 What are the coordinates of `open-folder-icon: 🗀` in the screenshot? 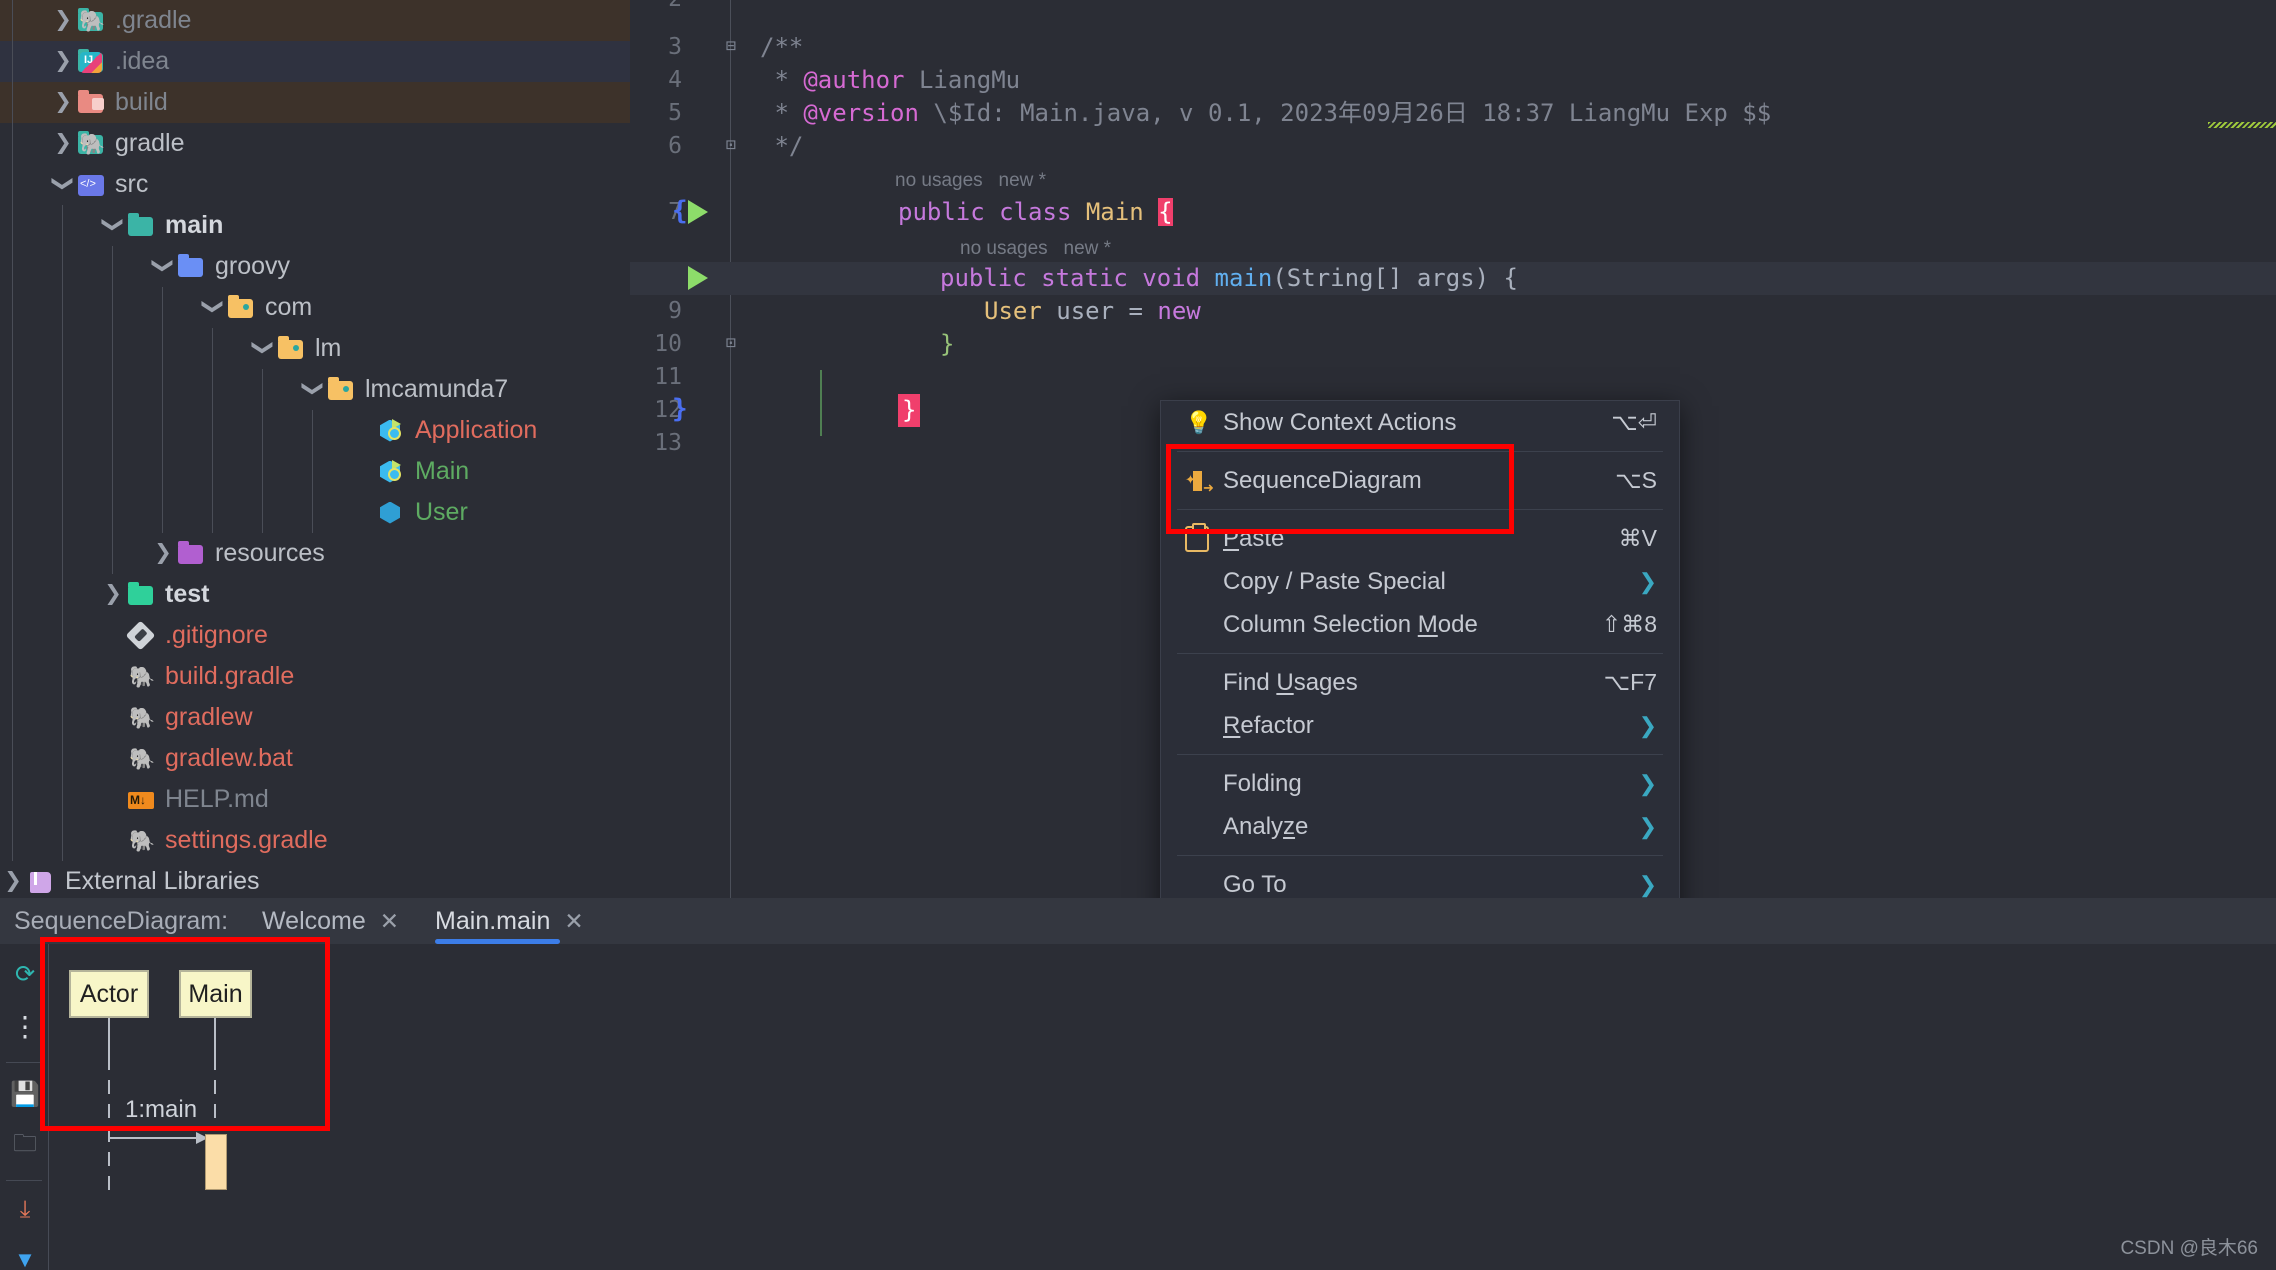 It's located at (25, 1146).